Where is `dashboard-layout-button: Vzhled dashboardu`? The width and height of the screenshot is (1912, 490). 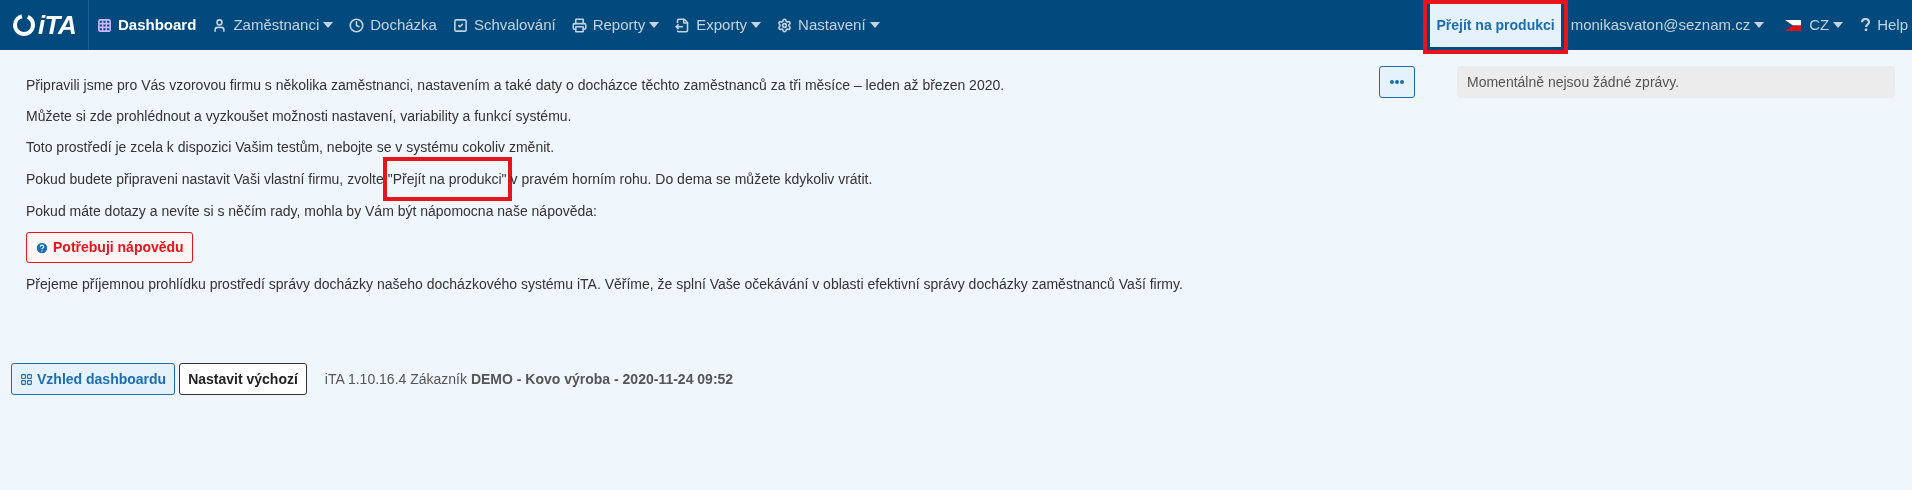
dashboard-layout-button: Vzhled dashboardu is located at coordinates (93, 379).